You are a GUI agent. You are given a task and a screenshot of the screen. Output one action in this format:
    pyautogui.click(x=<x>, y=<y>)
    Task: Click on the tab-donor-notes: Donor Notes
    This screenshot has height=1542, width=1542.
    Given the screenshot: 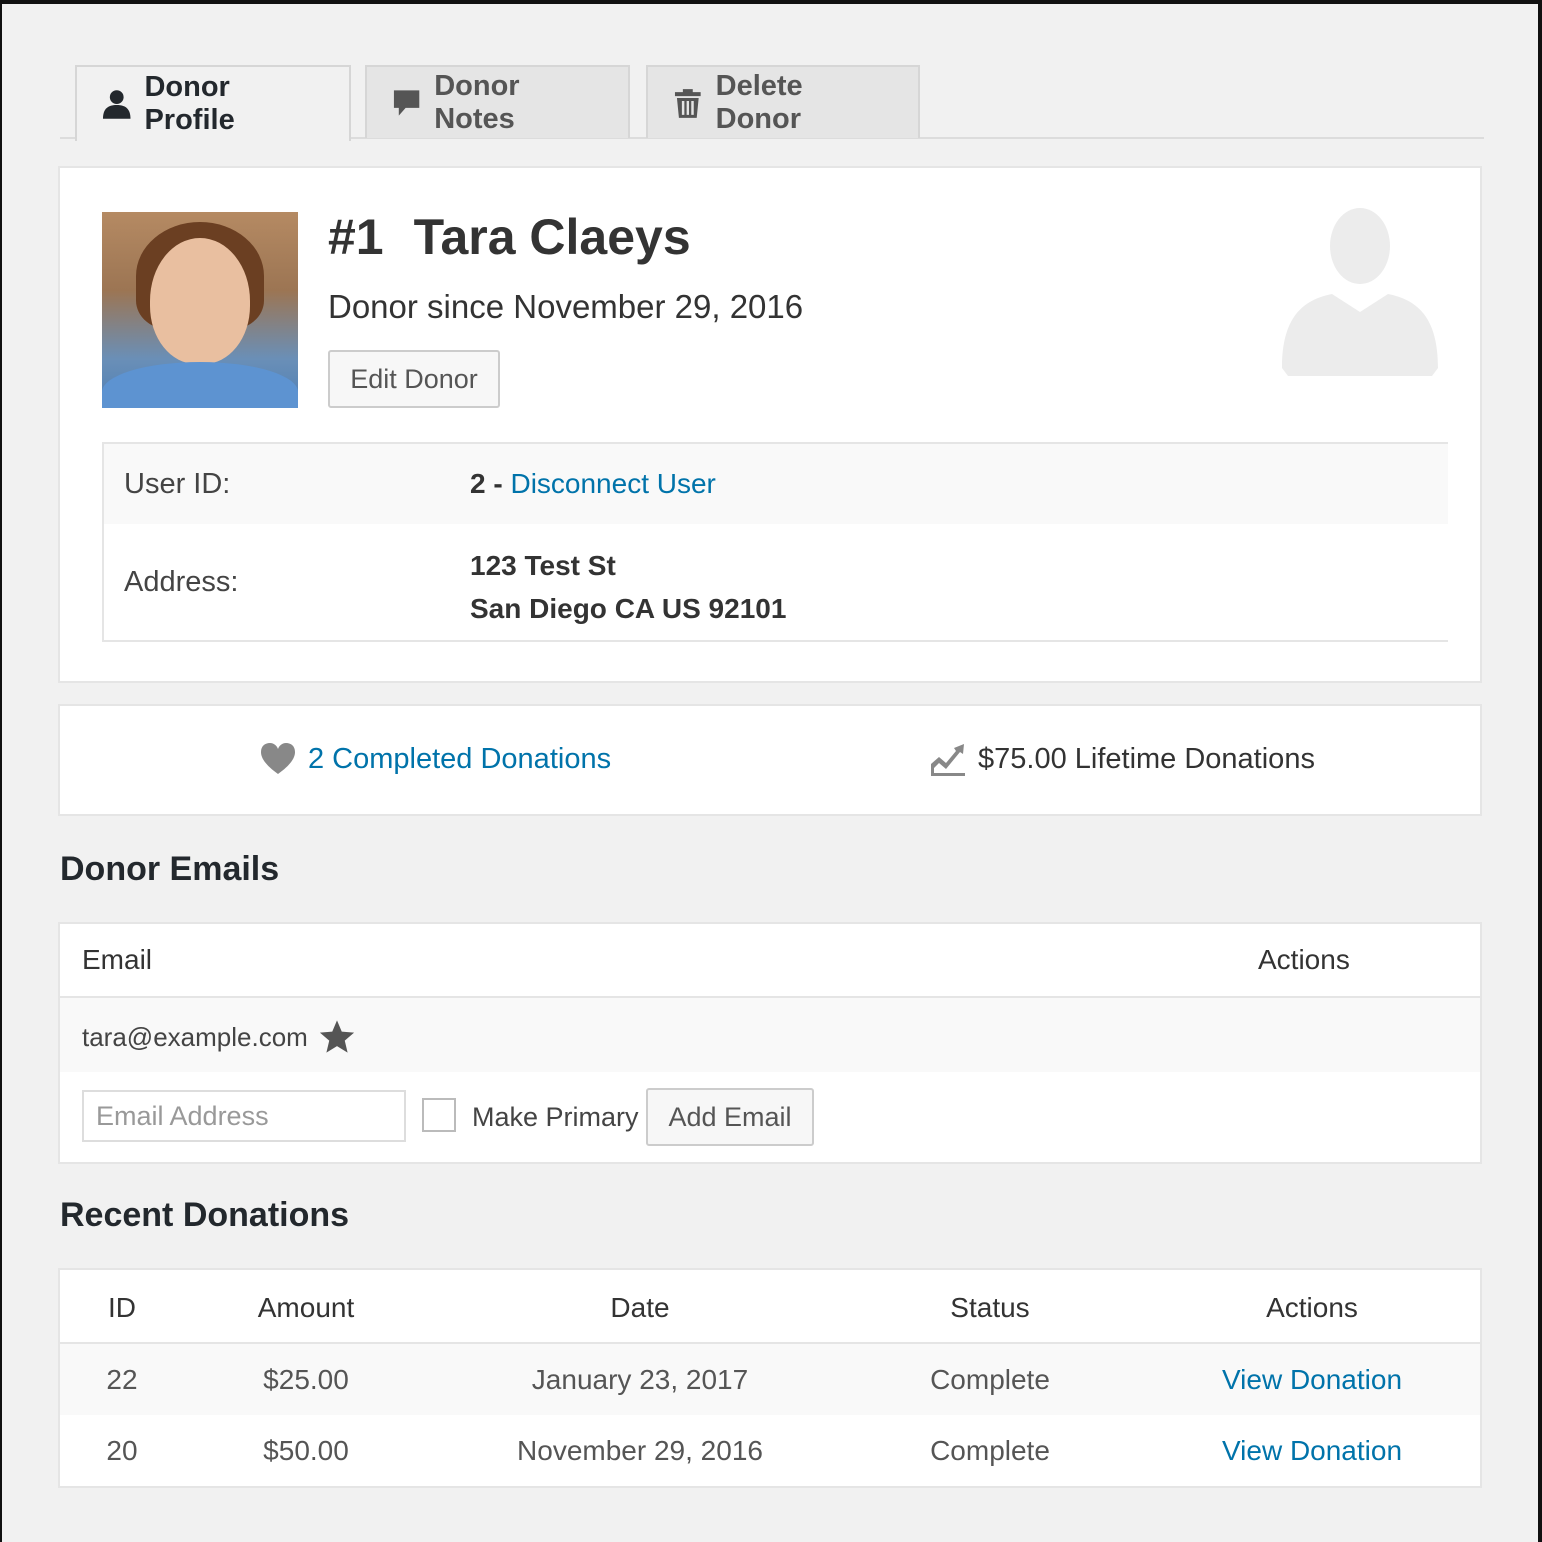 What is the action you would take?
    pyautogui.click(x=497, y=101)
    